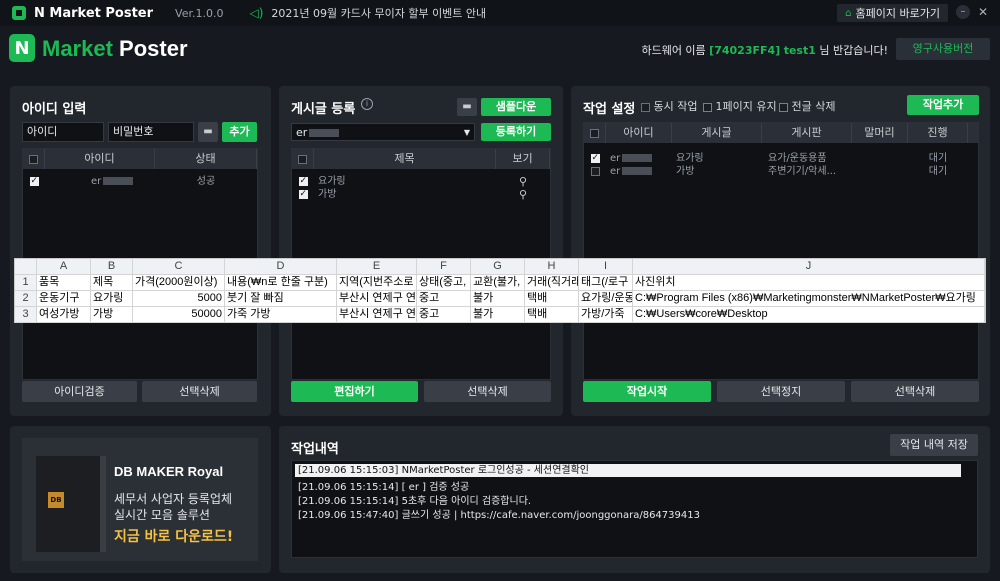 The height and width of the screenshot is (581, 1000). I want to click on table-row: er 가방 주변기기/악세... 대기, so click(781, 171).